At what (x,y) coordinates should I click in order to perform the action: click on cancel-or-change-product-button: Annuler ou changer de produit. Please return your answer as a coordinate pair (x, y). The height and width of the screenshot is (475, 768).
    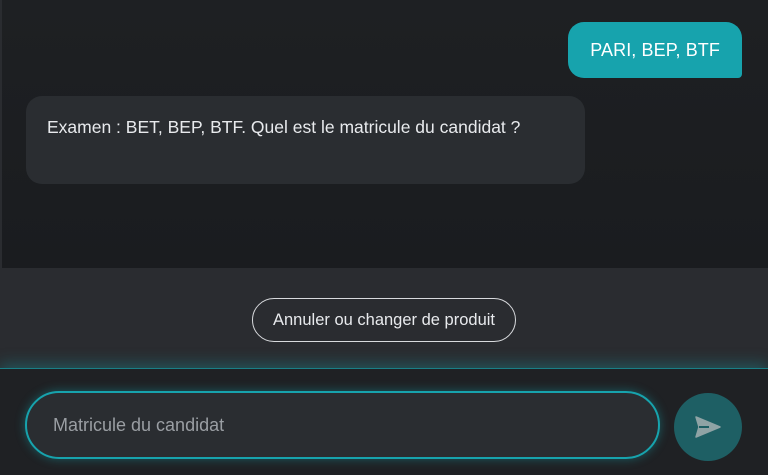
    Looking at the image, I should click on (384, 320).